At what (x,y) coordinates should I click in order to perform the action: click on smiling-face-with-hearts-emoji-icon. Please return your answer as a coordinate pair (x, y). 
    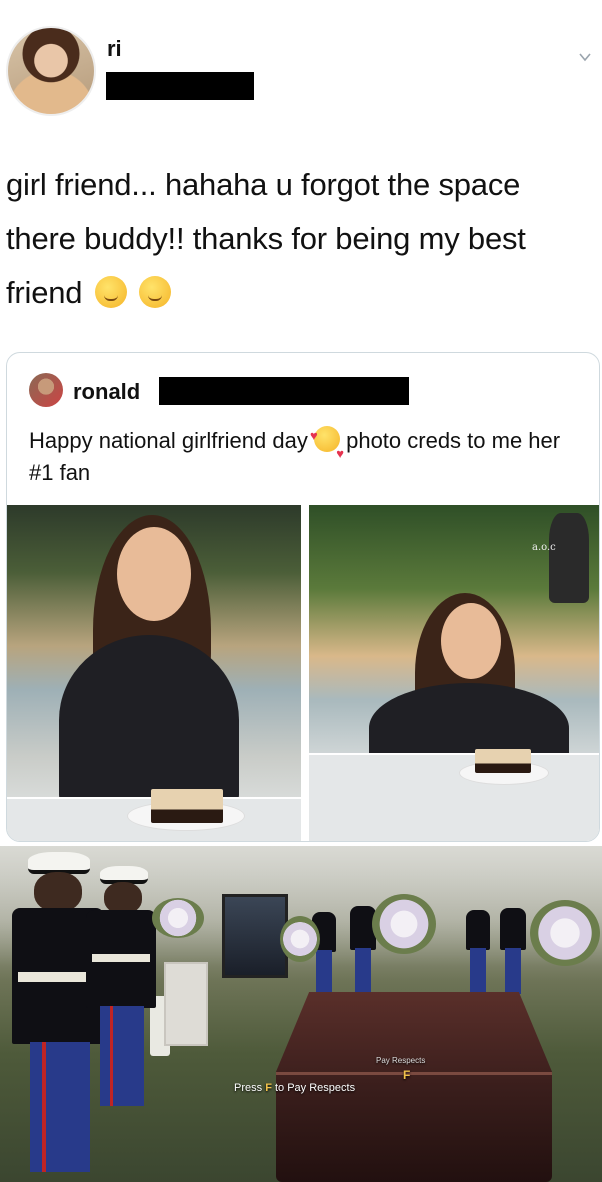
    Looking at the image, I should click on (327, 445).